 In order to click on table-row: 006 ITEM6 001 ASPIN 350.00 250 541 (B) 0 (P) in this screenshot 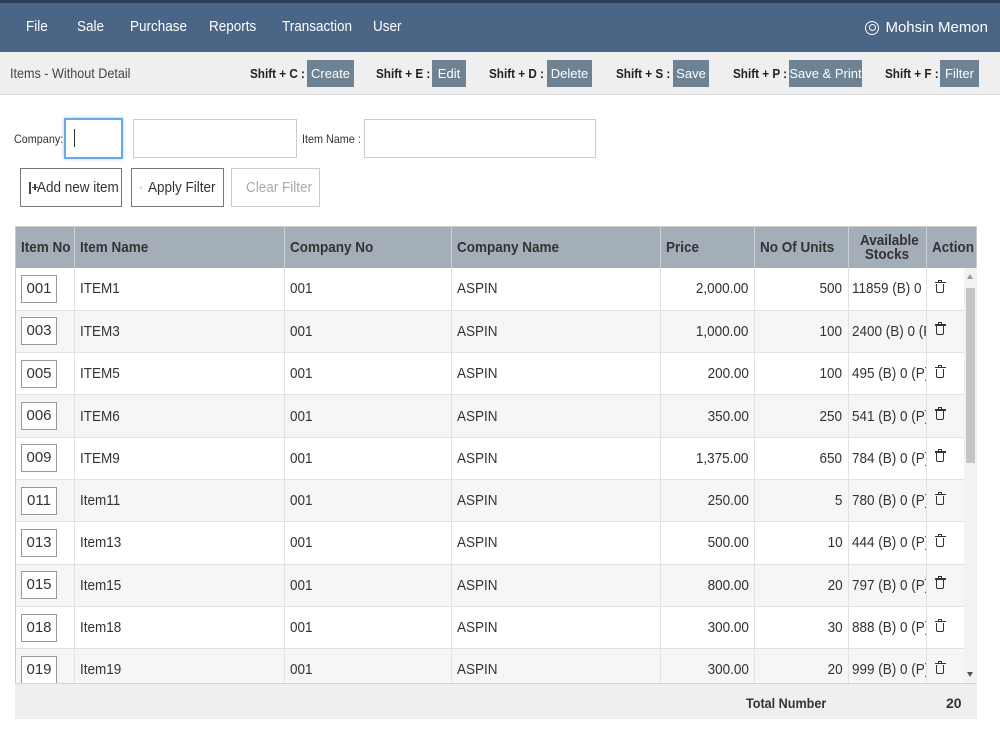, I will do `click(496, 416)`.